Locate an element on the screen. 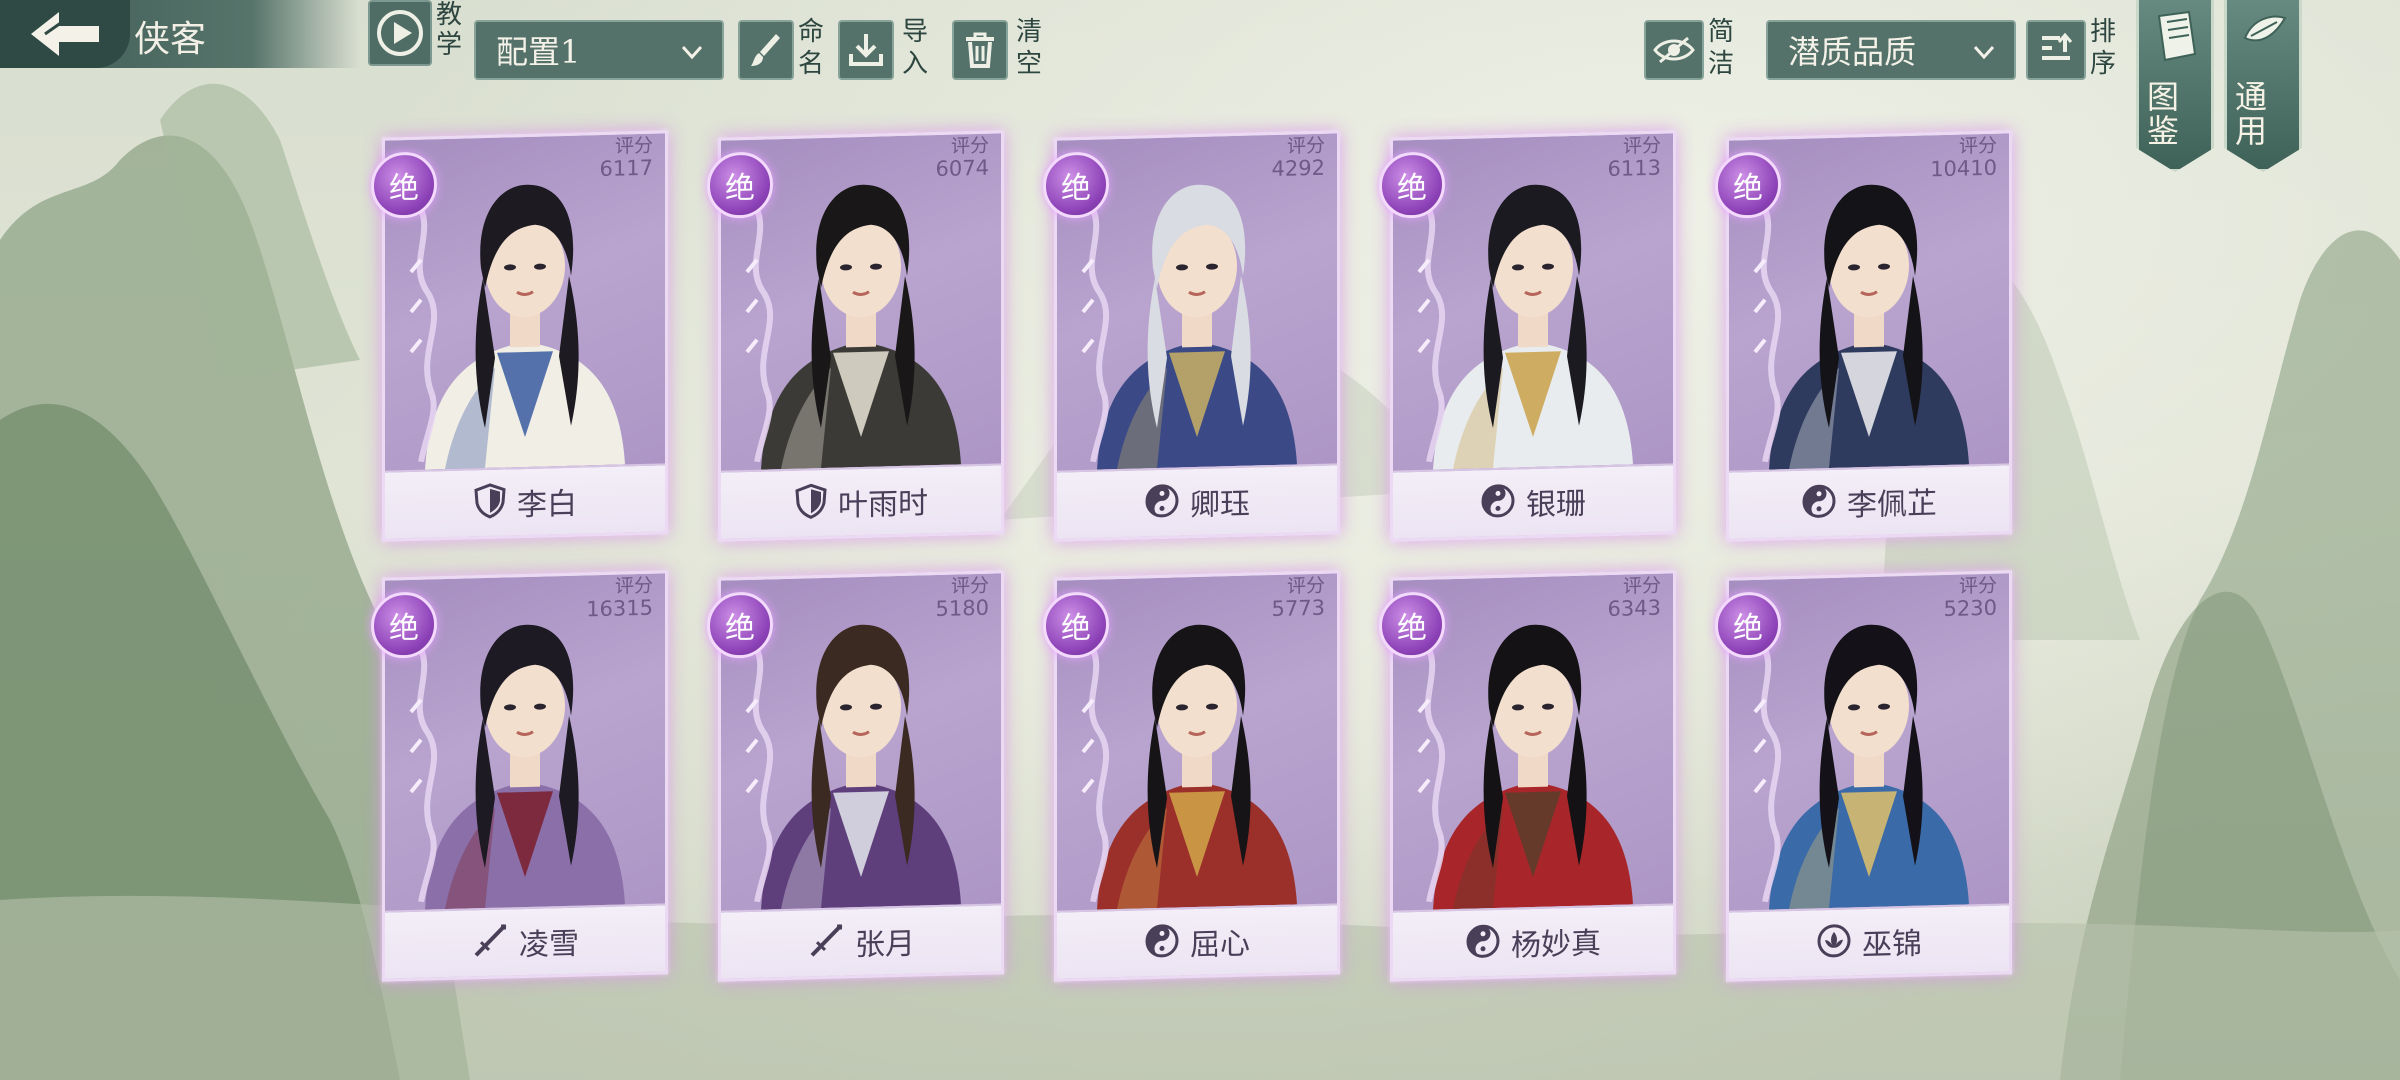 Image resolution: width=2400 pixels, height=1080 pixels. config-select-value: 配置1 is located at coordinates (538, 52).